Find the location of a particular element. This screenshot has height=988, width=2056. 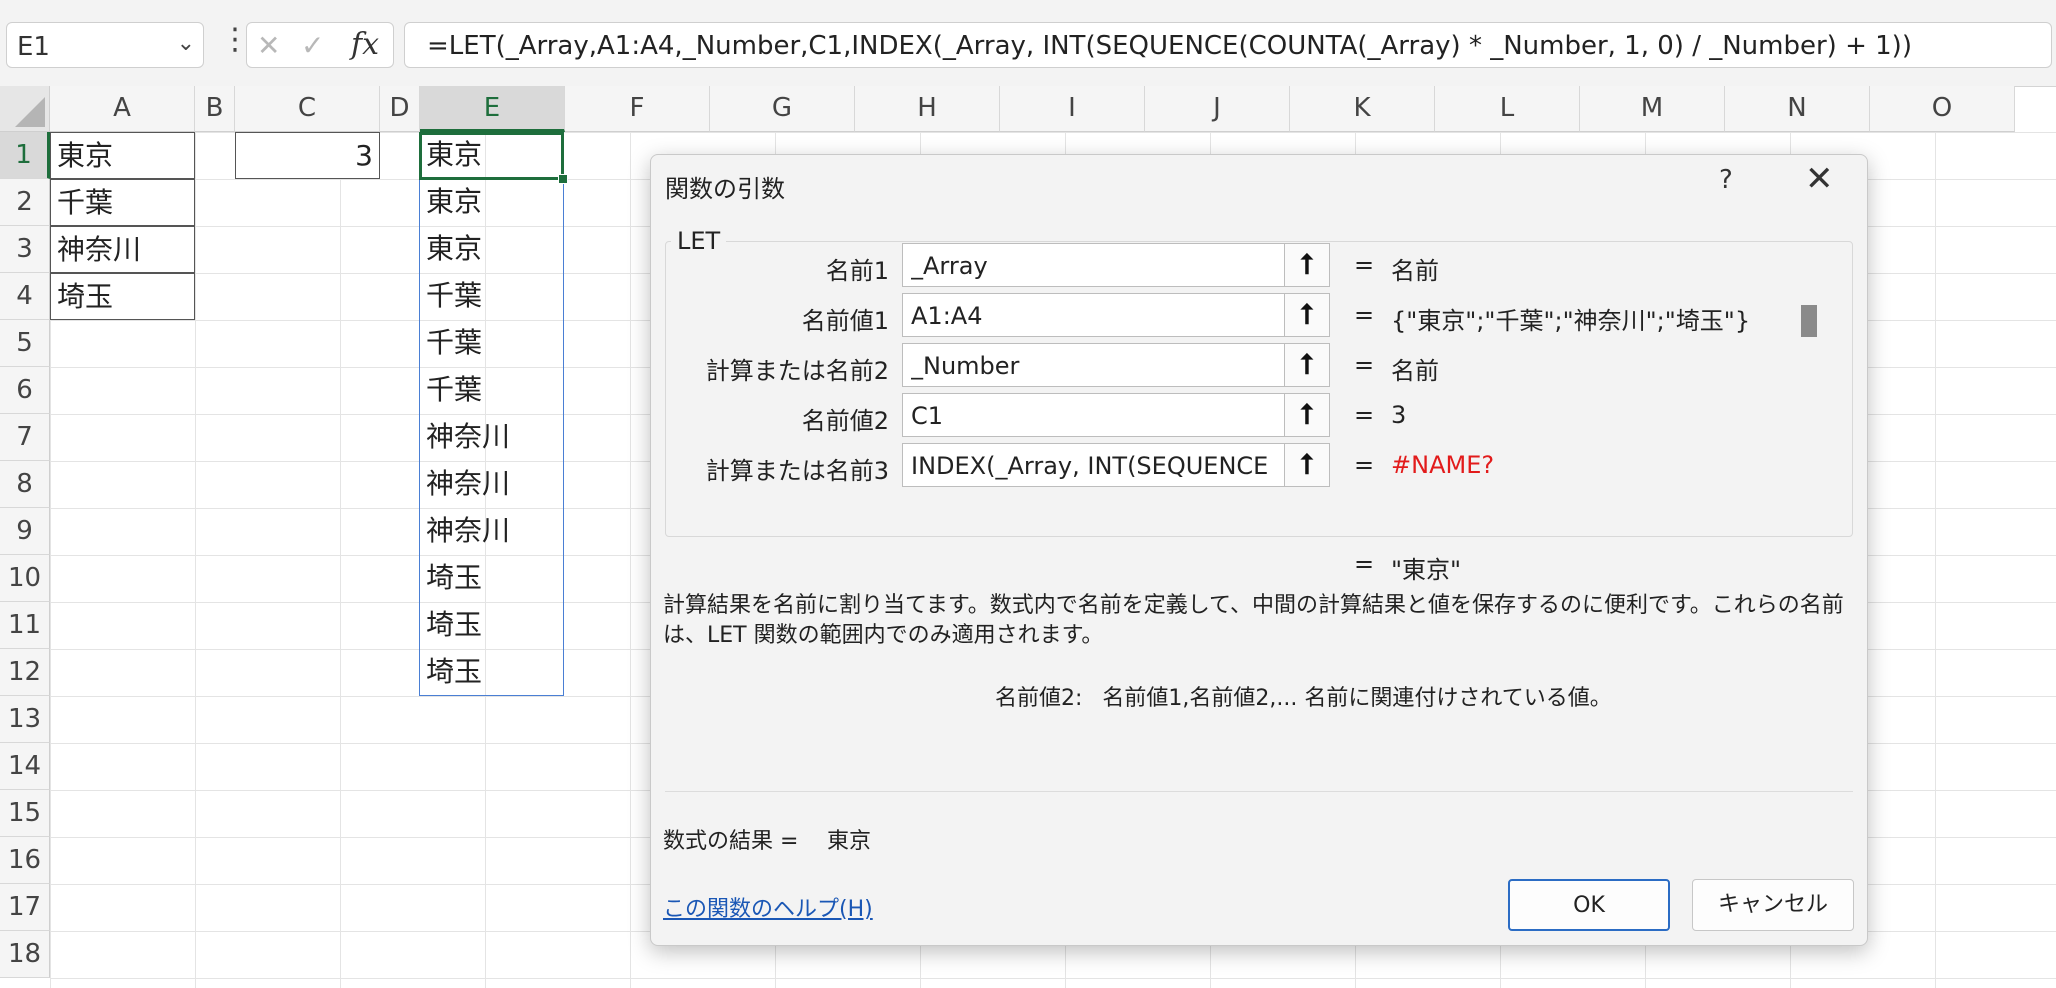

total-result: "東京" is located at coordinates (1426, 570).